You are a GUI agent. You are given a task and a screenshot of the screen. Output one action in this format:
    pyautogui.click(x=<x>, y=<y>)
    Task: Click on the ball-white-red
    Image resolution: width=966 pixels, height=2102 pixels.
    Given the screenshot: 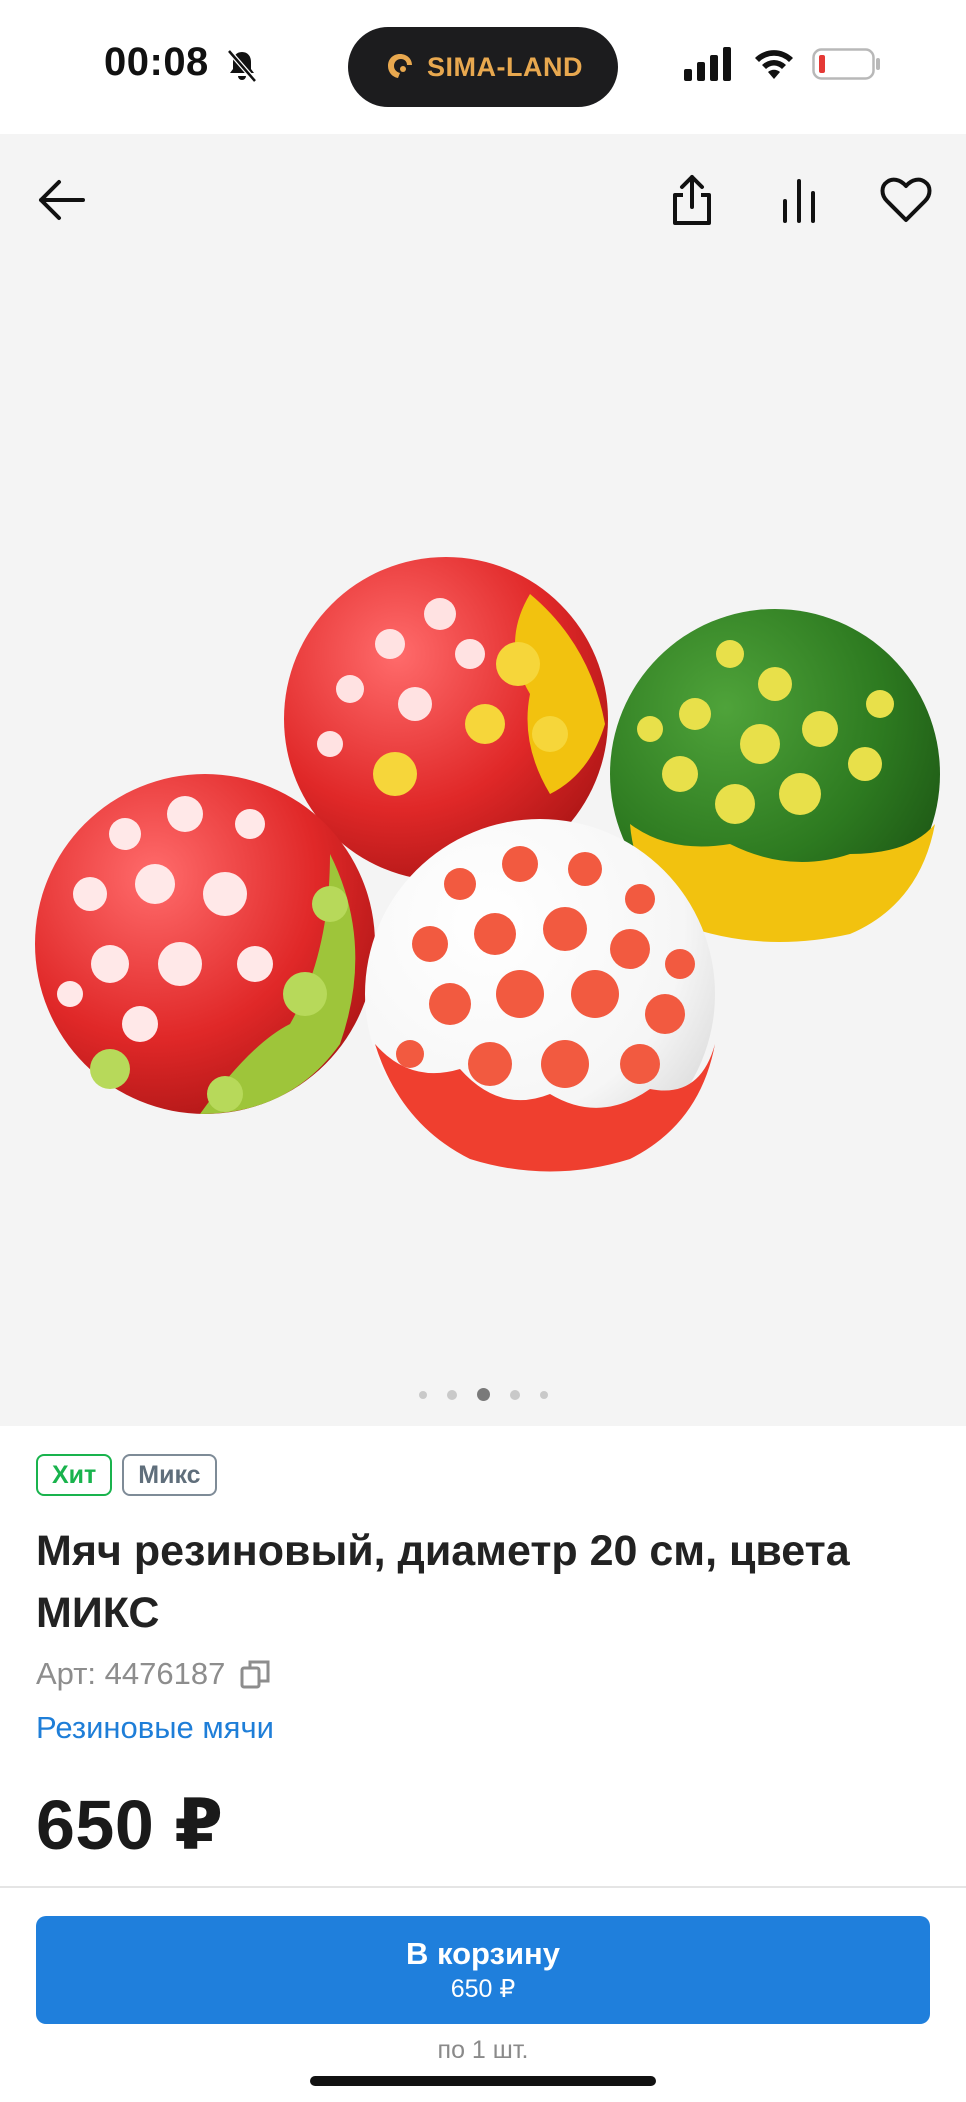 What is the action you would take?
    pyautogui.click(x=540, y=995)
    